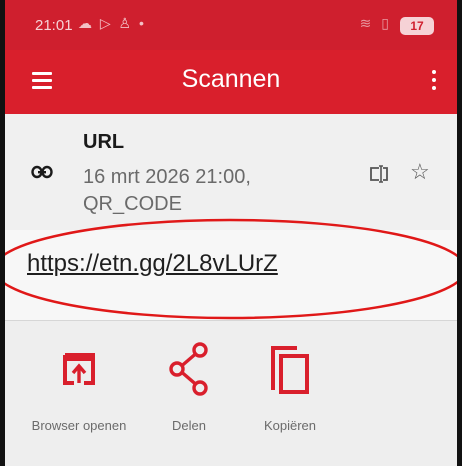  What do you see at coordinates (54, 25) in the screenshot?
I see `status-time: 21:01` at bounding box center [54, 25].